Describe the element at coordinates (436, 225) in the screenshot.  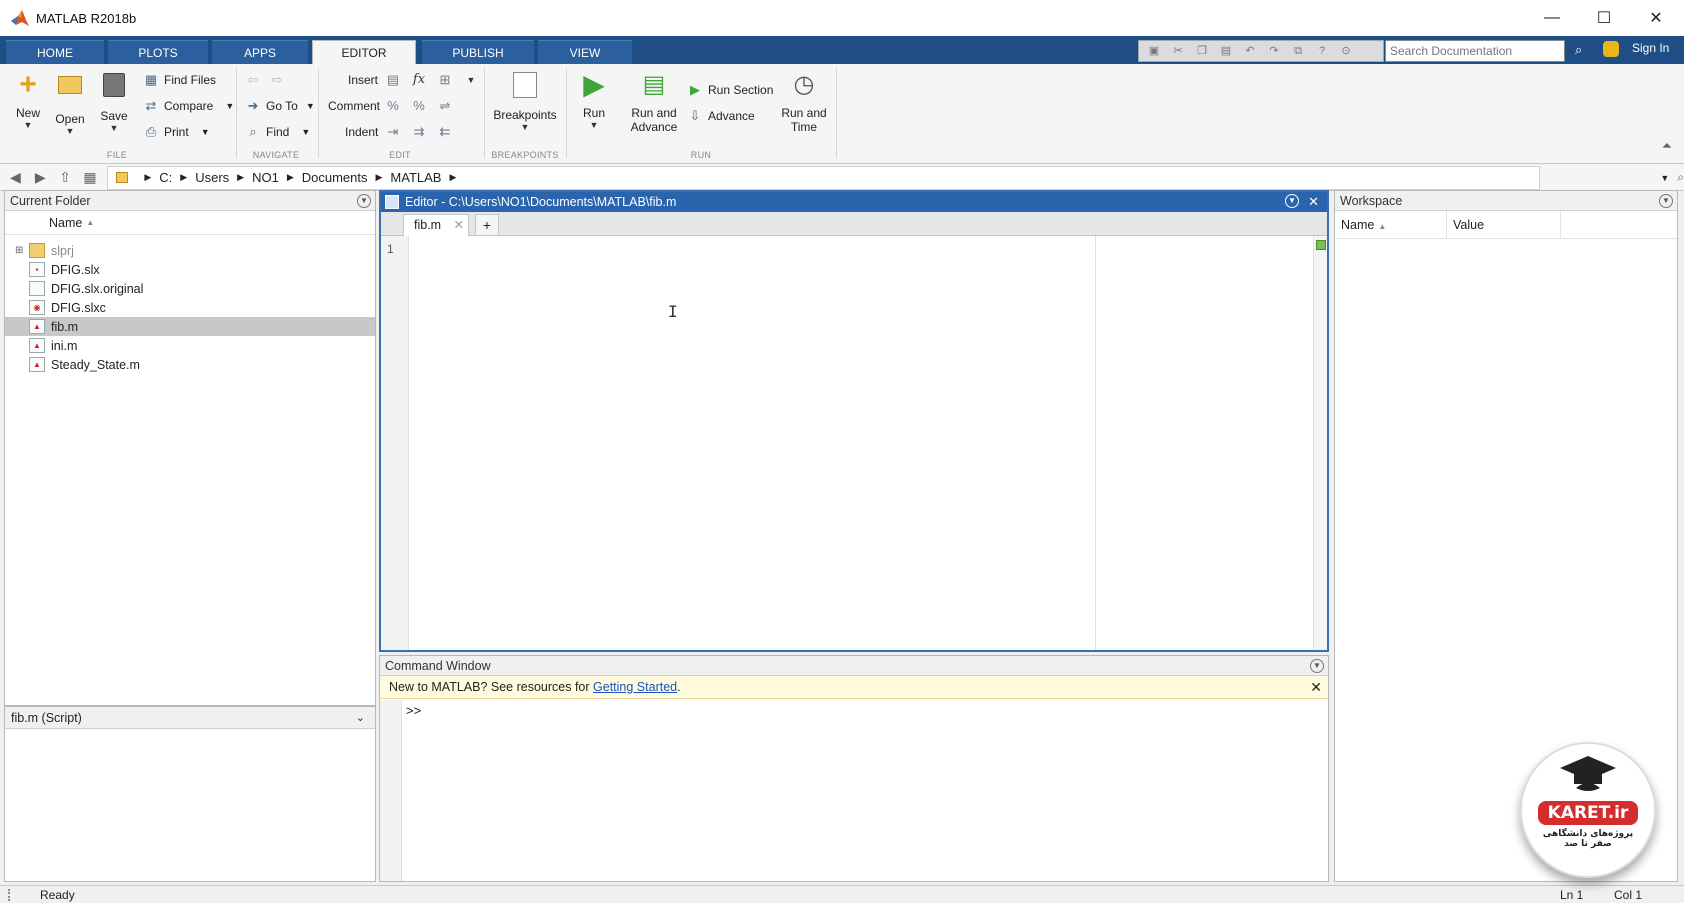
I see `tab-fib-m: fib.m ✕` at that location.